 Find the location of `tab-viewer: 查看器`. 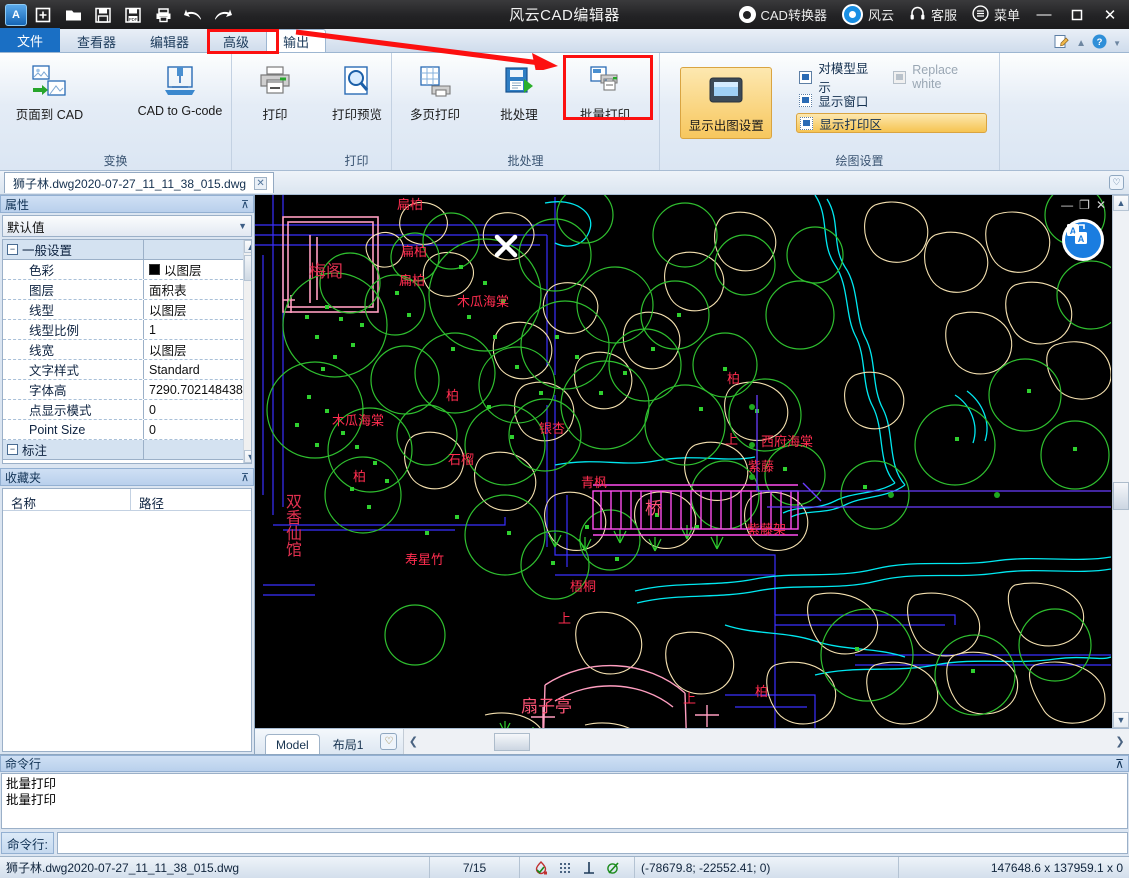

tab-viewer: 查看器 is located at coordinates (96, 40).